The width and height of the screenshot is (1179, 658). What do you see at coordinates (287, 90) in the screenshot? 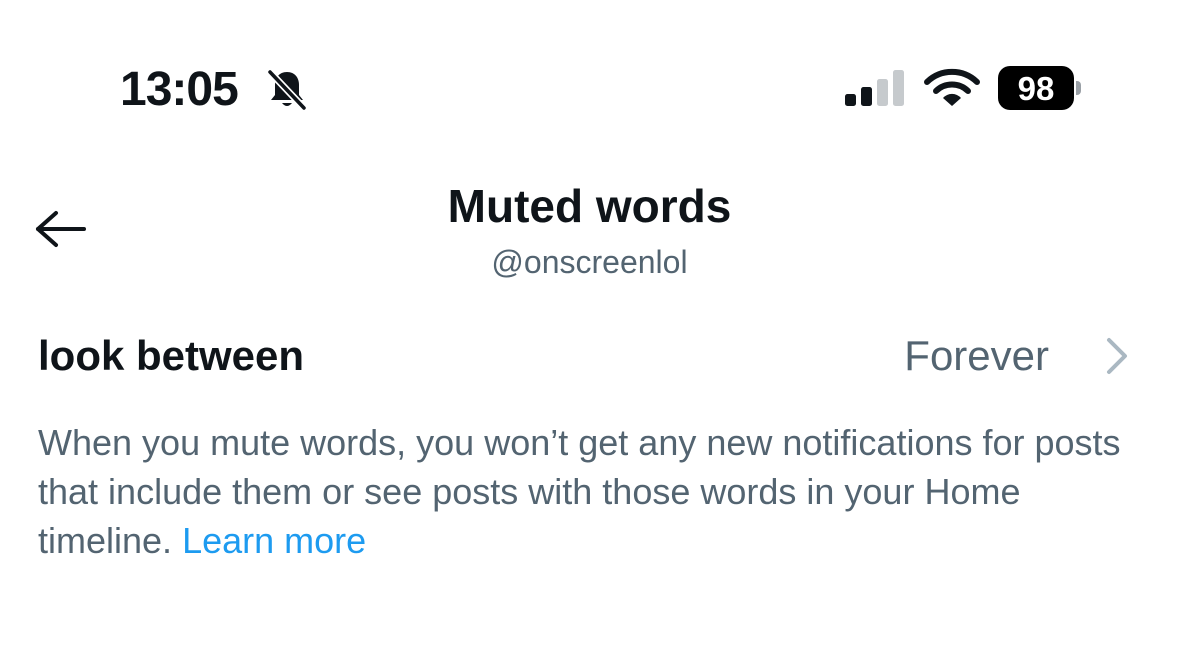
I see `bell-slash-icon` at bounding box center [287, 90].